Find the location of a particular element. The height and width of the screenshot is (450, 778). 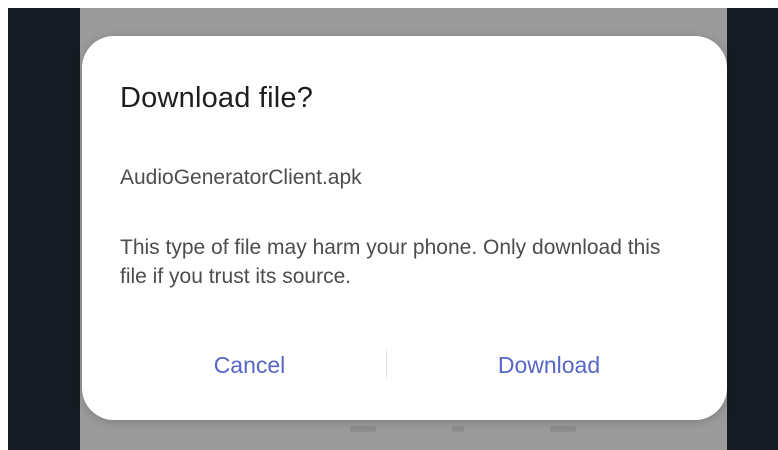

download-button: Download is located at coordinates (549, 365).